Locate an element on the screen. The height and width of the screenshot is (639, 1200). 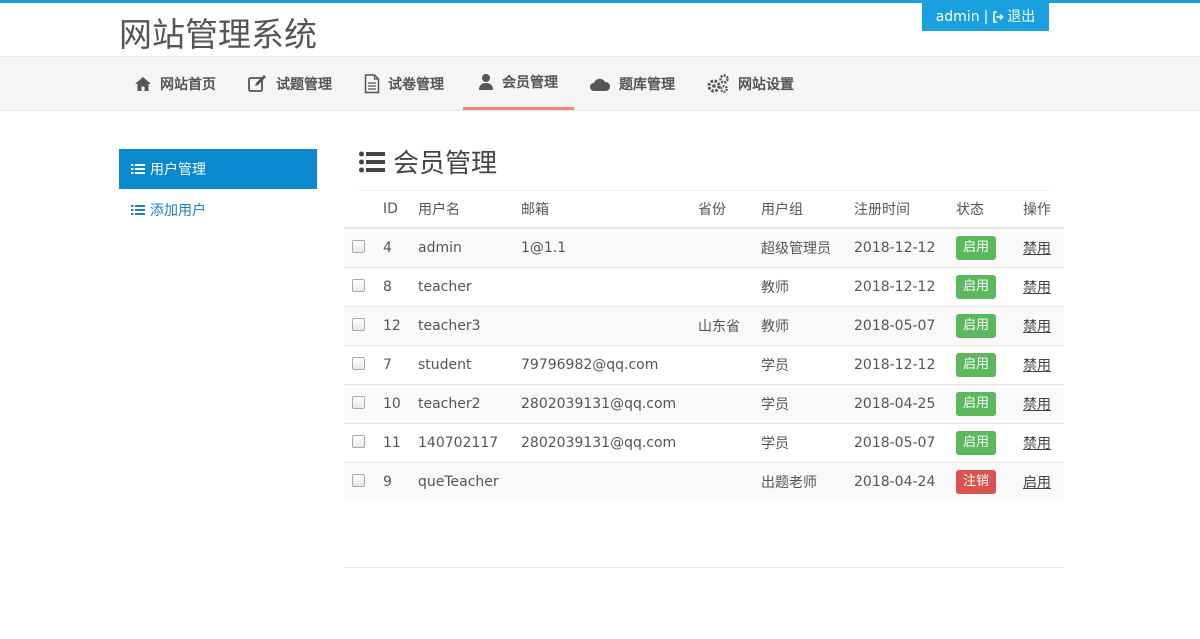
table-row: 12 teacher3 山东省 教师 2018-05-07 启用 禁用 is located at coordinates (704, 326).